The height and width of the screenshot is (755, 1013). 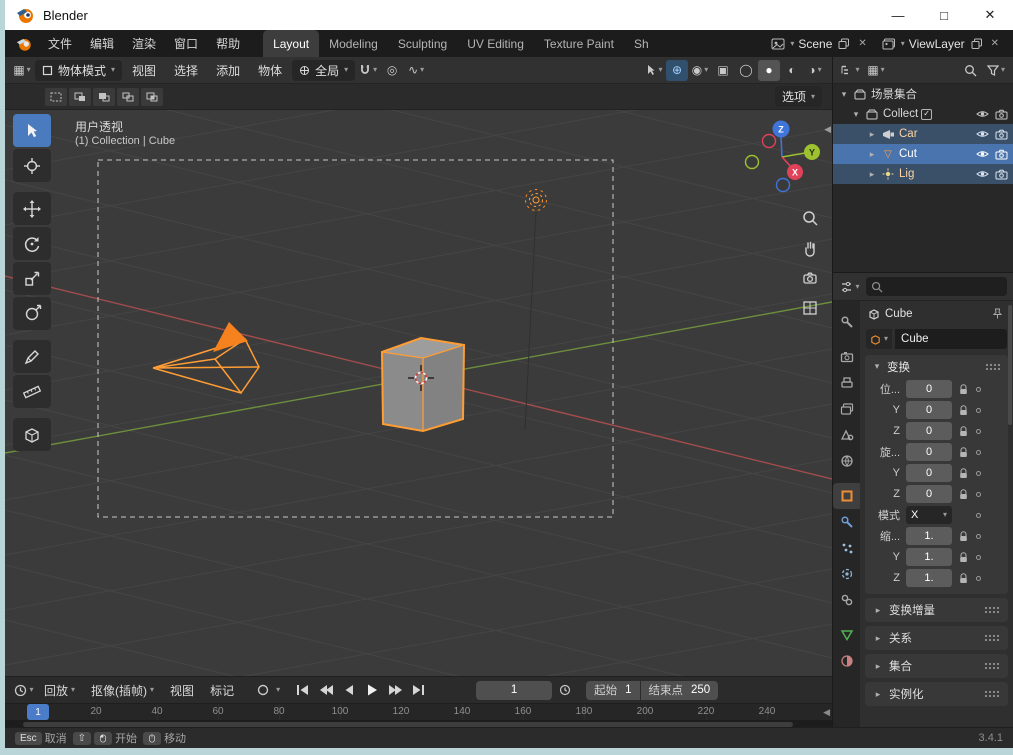 I want to click on scale-tool, so click(x=32, y=278).